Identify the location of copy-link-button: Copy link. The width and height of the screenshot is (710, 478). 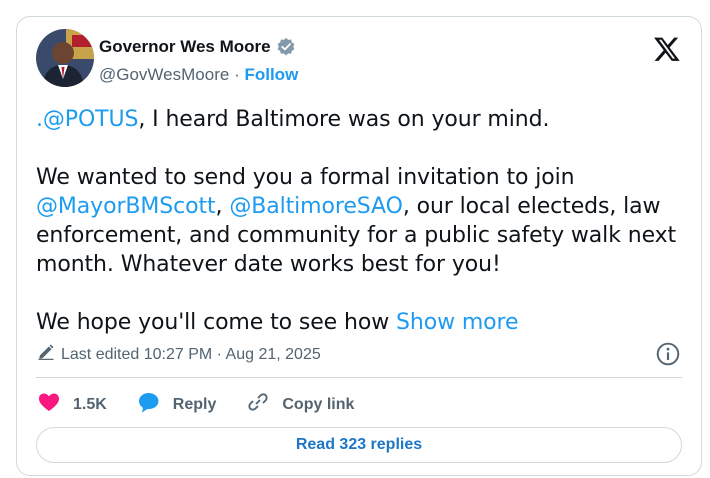
(300, 404).